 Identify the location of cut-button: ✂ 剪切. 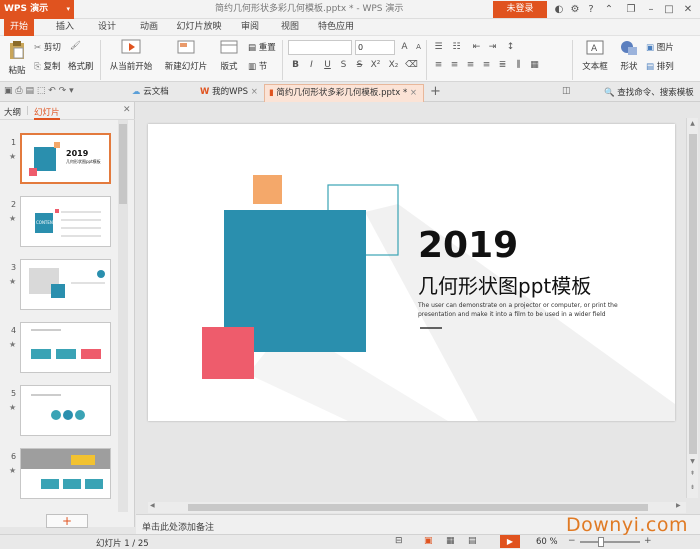
(47, 47).